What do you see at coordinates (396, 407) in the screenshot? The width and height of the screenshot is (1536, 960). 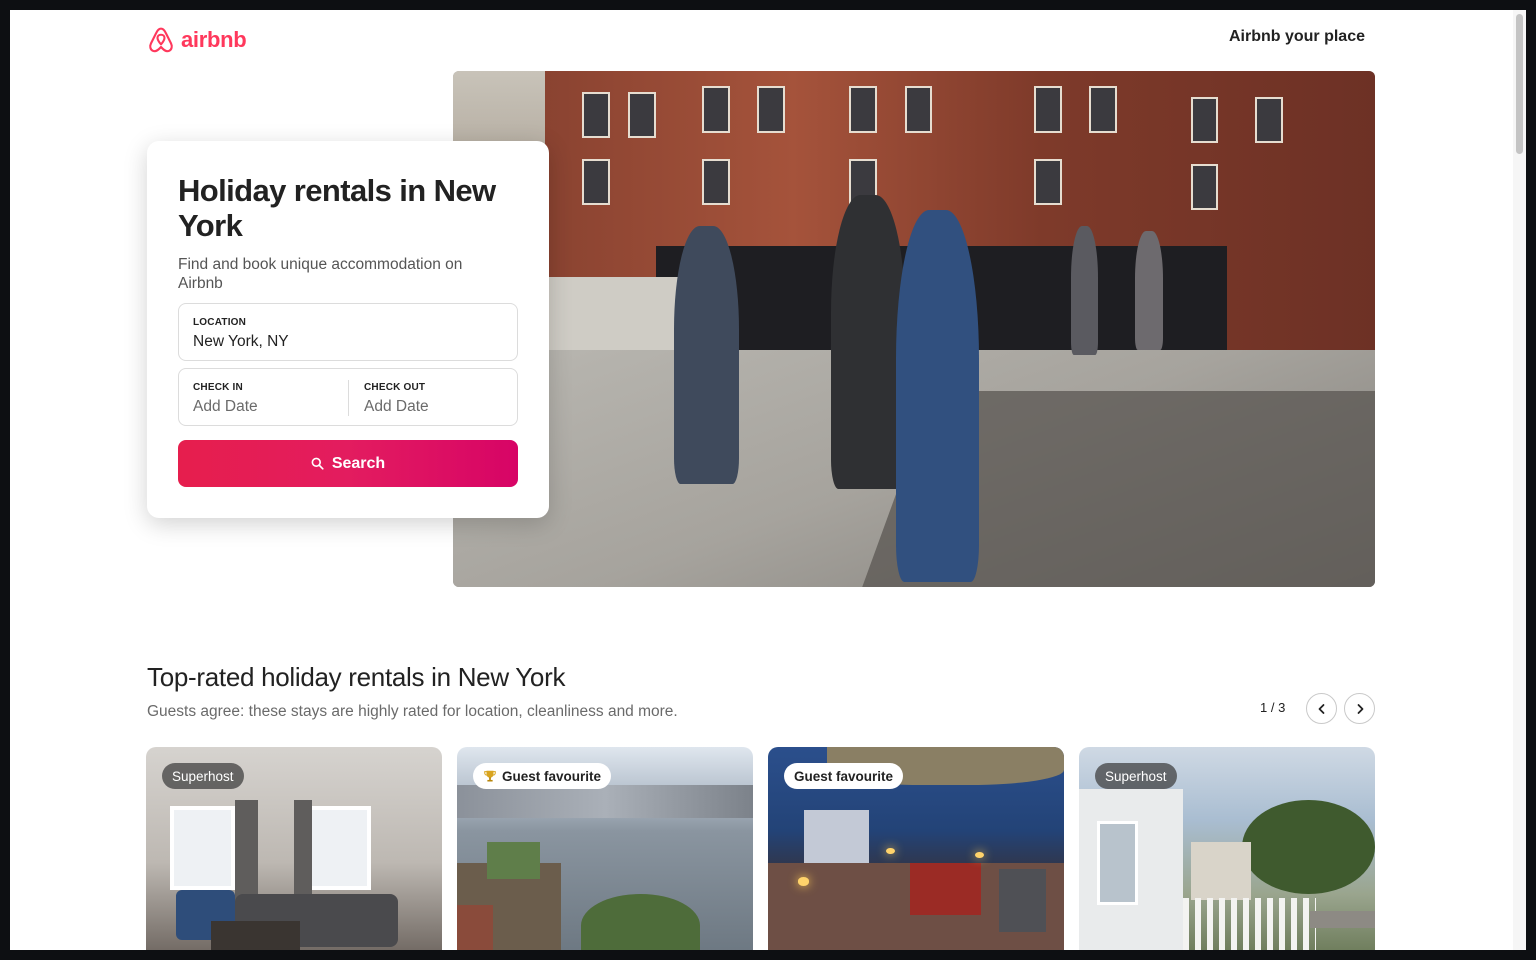 I see `checkout-input: Add Date` at bounding box center [396, 407].